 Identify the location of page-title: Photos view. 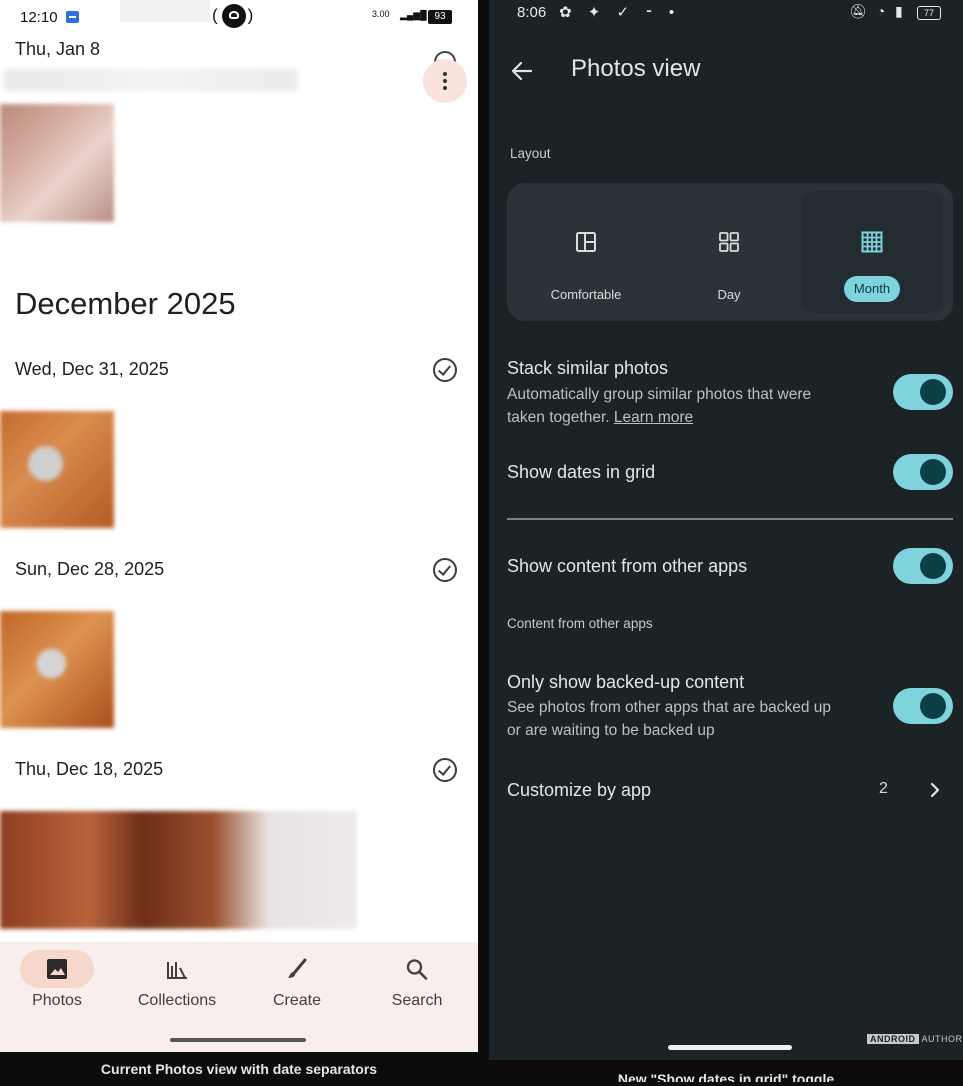
(635, 69).